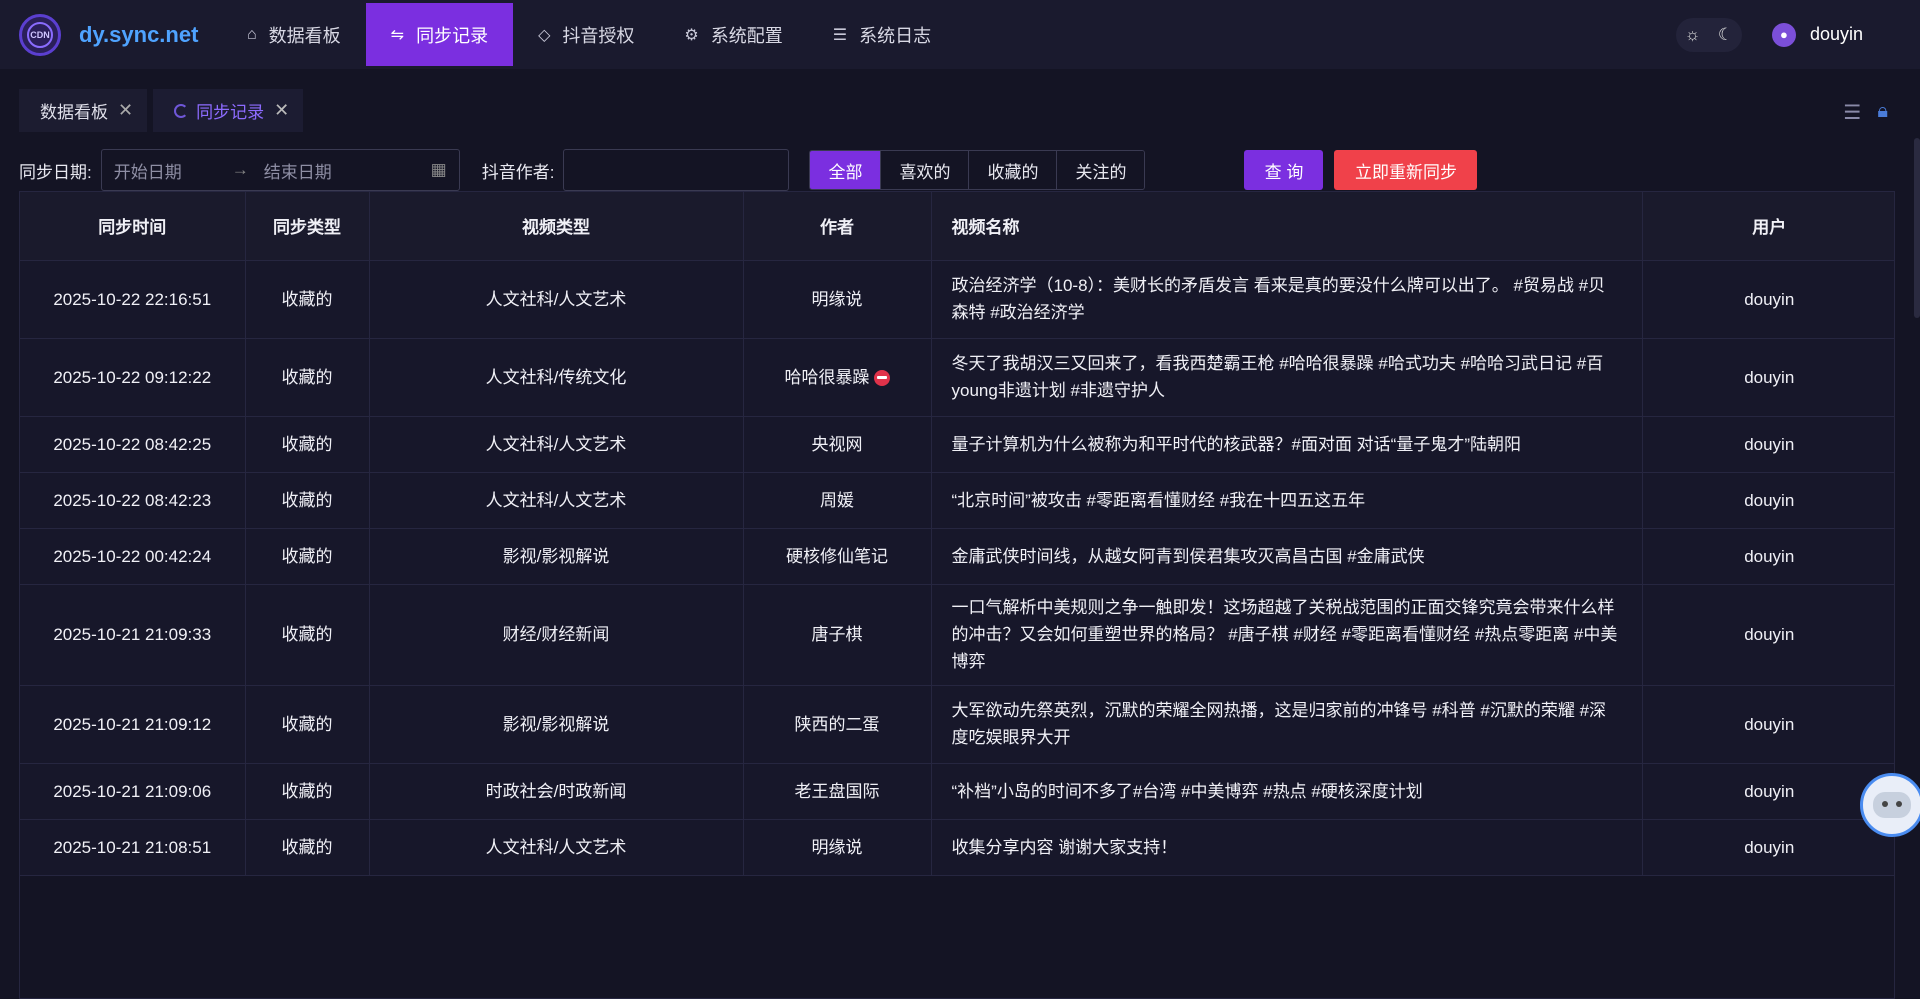  What do you see at coordinates (240, 169) in the screenshot?
I see `arrow-right-icon: →` at bounding box center [240, 169].